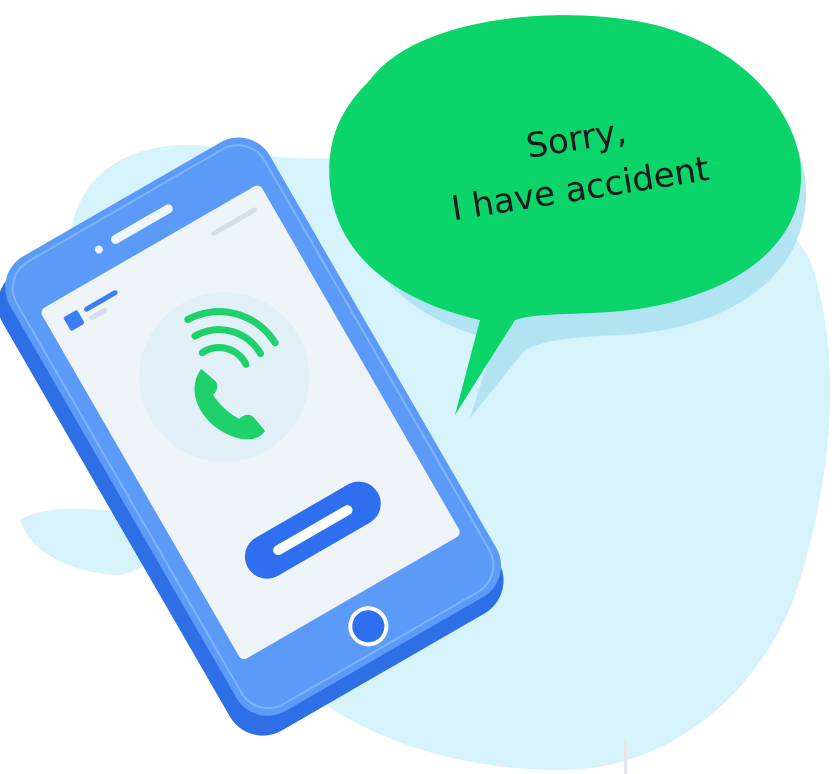  Describe the element at coordinates (625, 757) in the screenshot. I see `cable` at that location.